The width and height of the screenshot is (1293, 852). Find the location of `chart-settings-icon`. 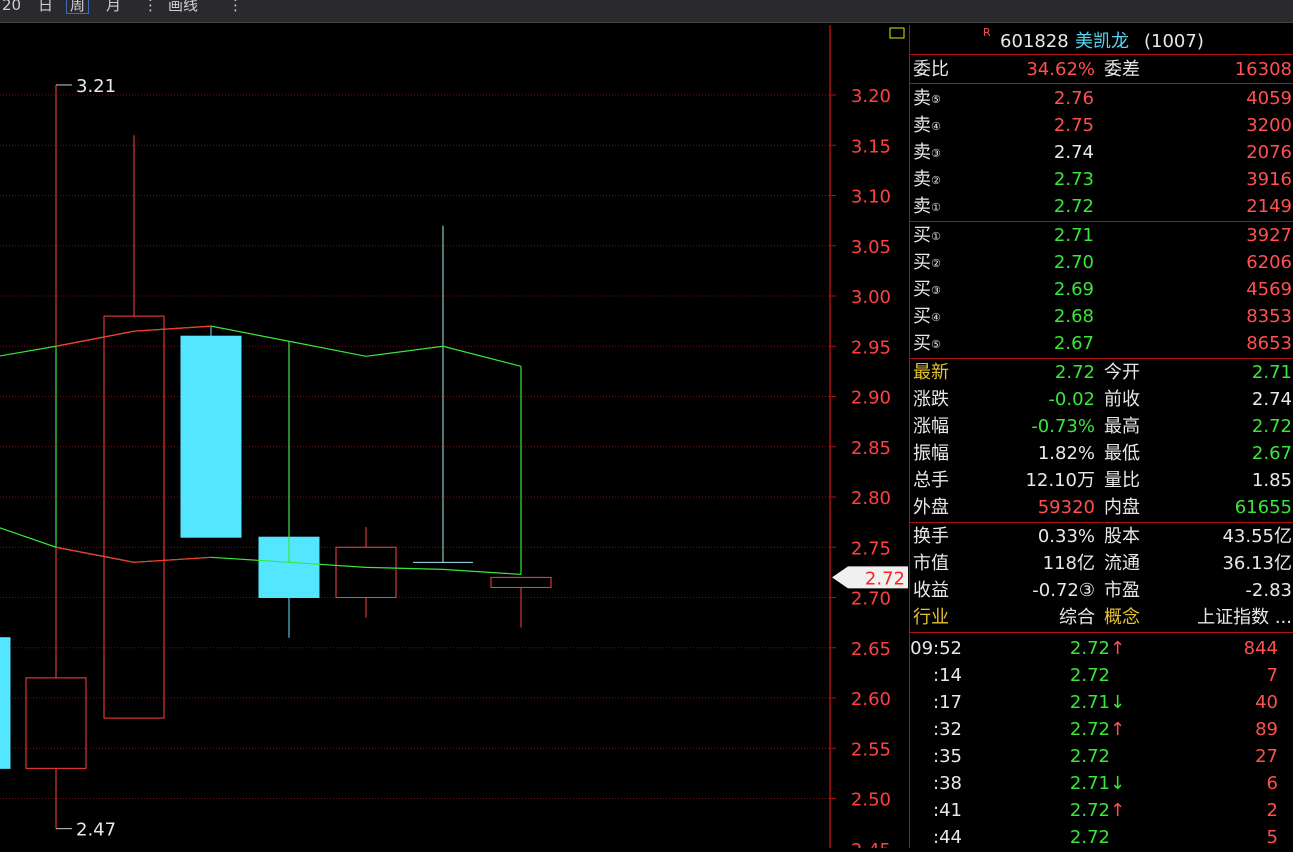

chart-settings-icon is located at coordinates (897, 33).